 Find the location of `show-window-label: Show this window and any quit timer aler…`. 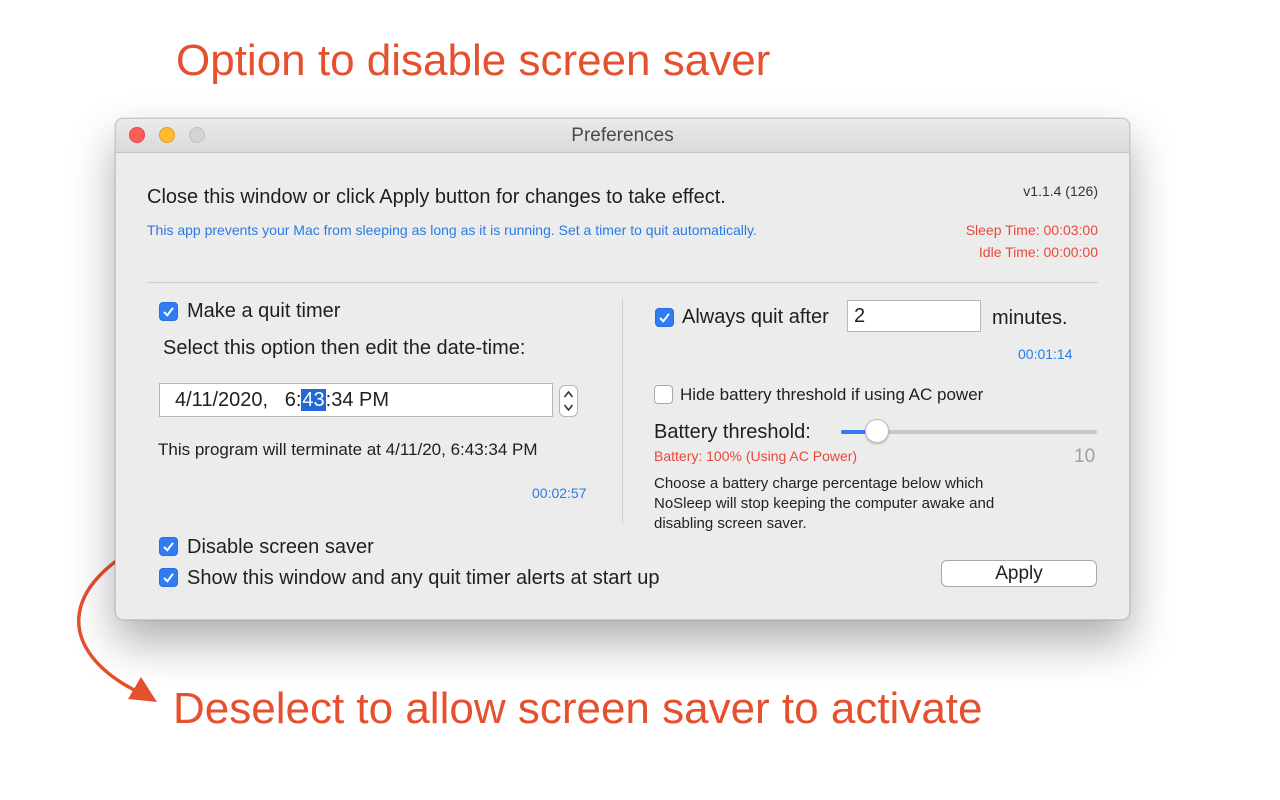

show-window-label: Show this window and any quit timer aler… is located at coordinates (423, 578).